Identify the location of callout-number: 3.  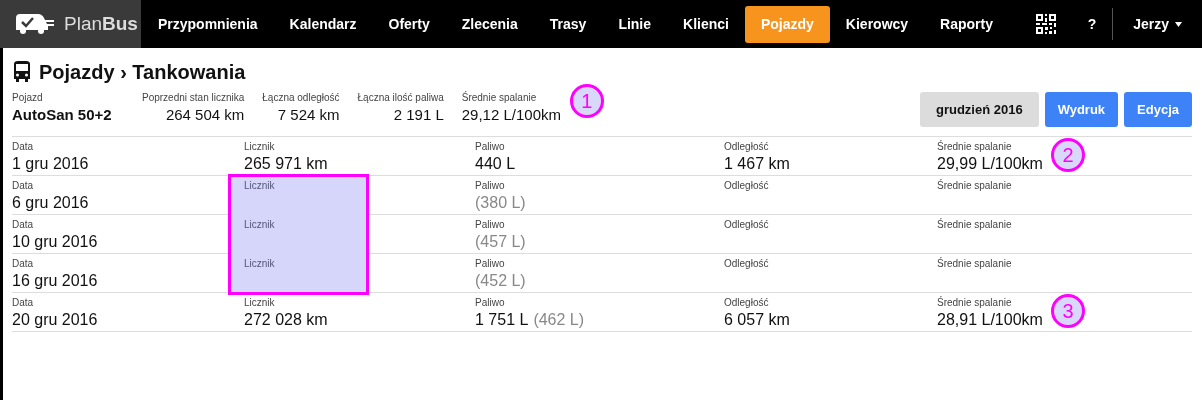
(1068, 311).